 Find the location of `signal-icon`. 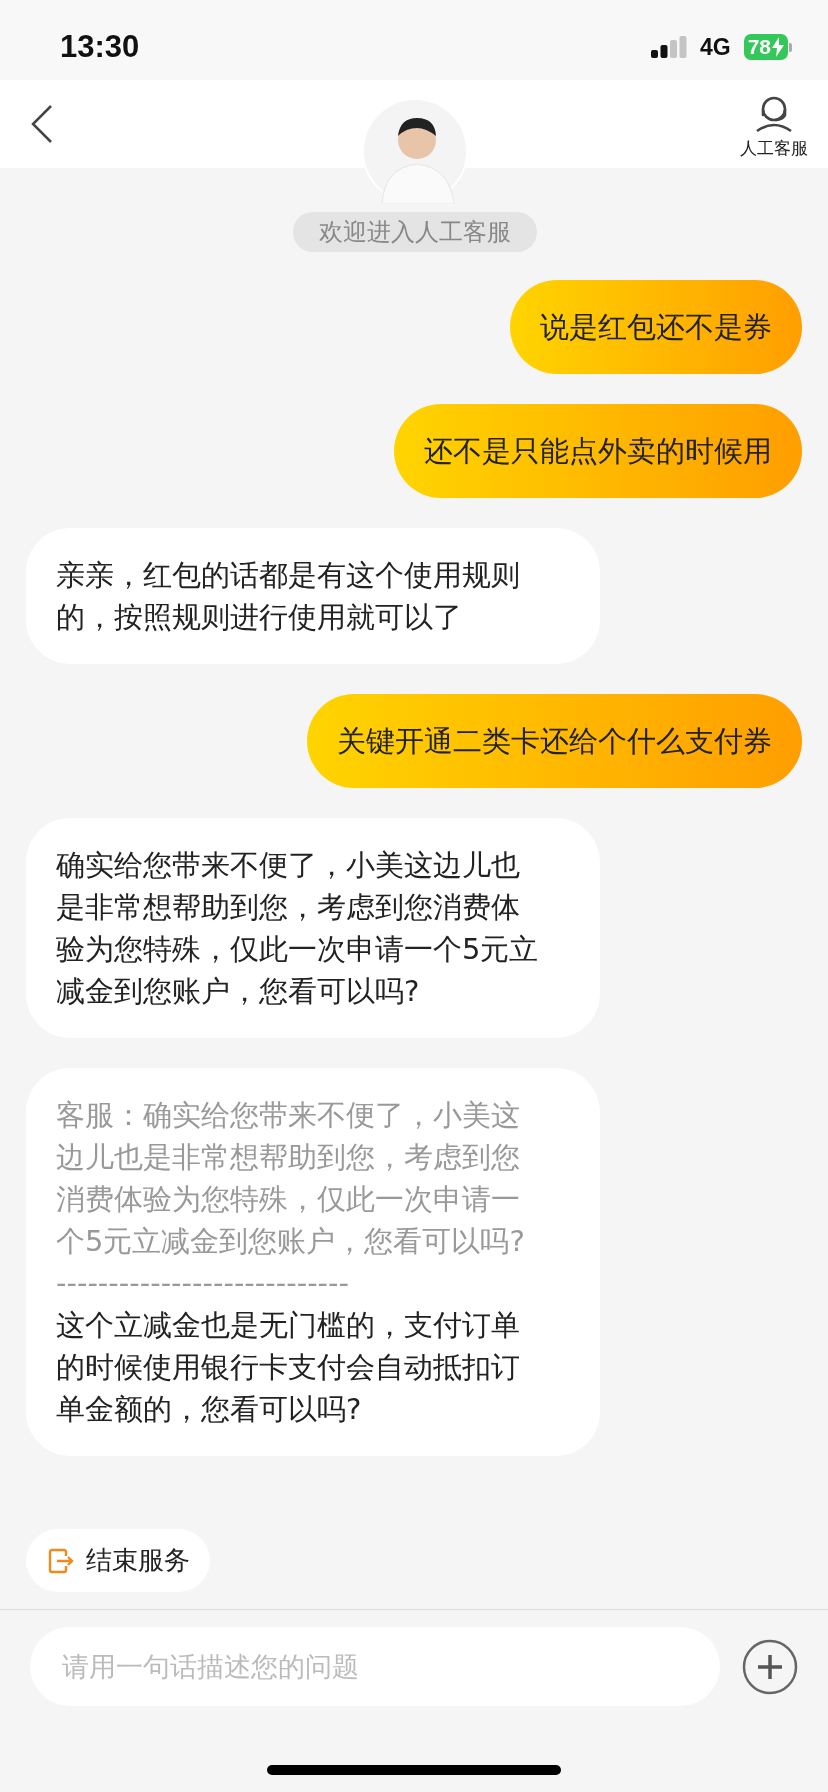

signal-icon is located at coordinates (668, 47).